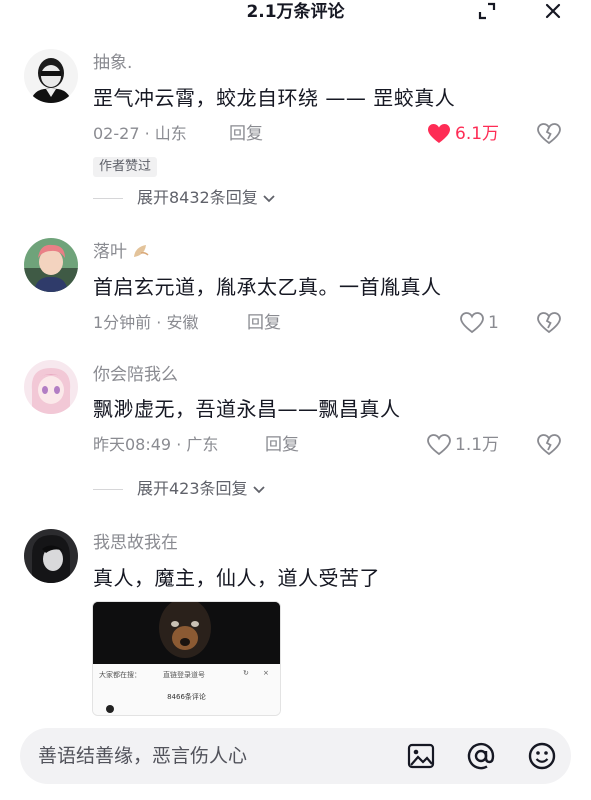 Image resolution: width=591 pixels, height=800 pixels. I want to click on like-button: 6.1万, so click(463, 134).